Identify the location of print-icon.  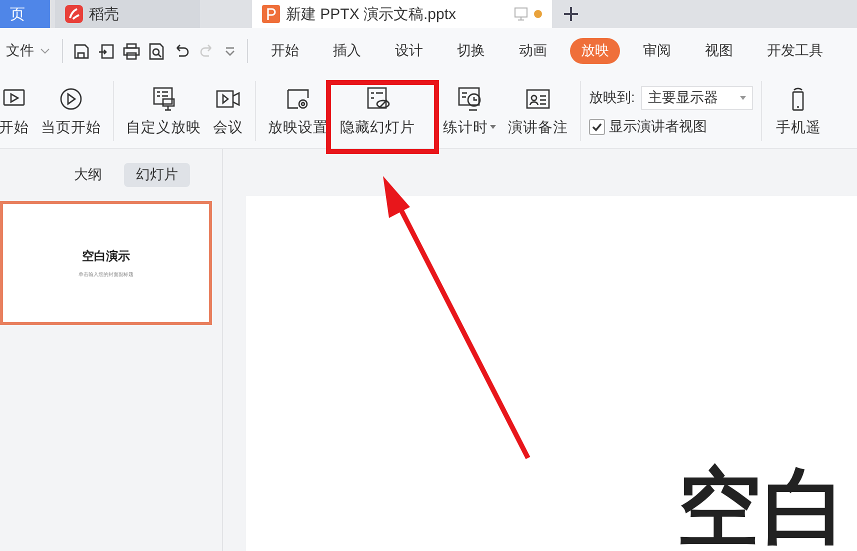
(131, 51).